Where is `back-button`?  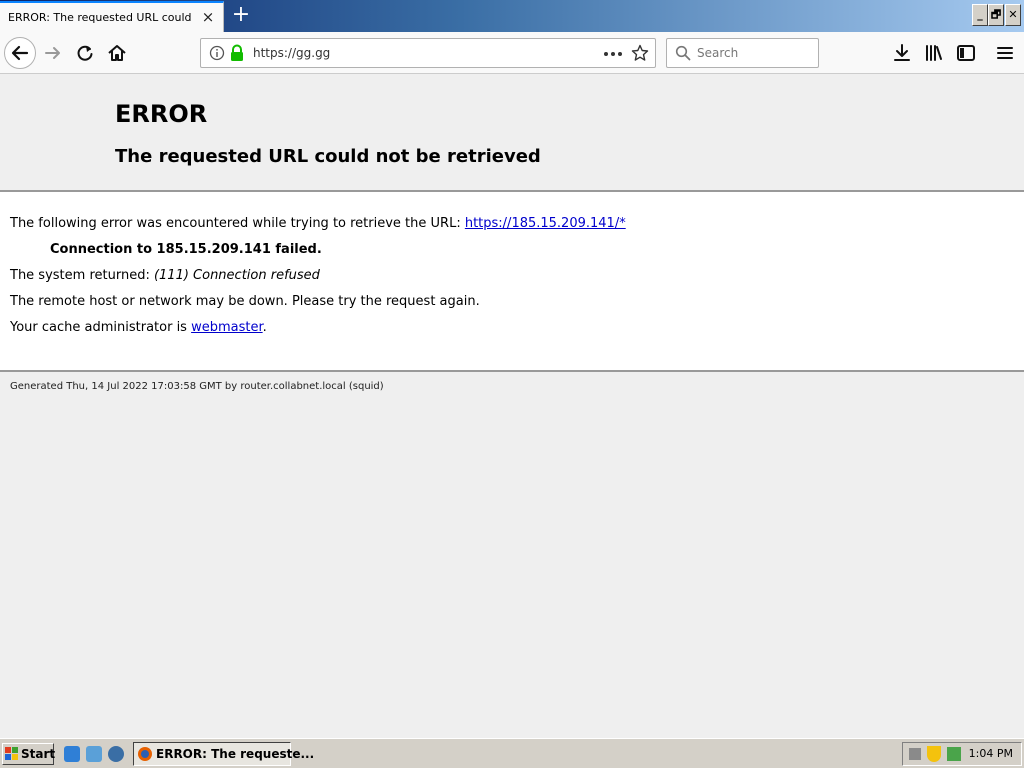 back-button is located at coordinates (20, 53).